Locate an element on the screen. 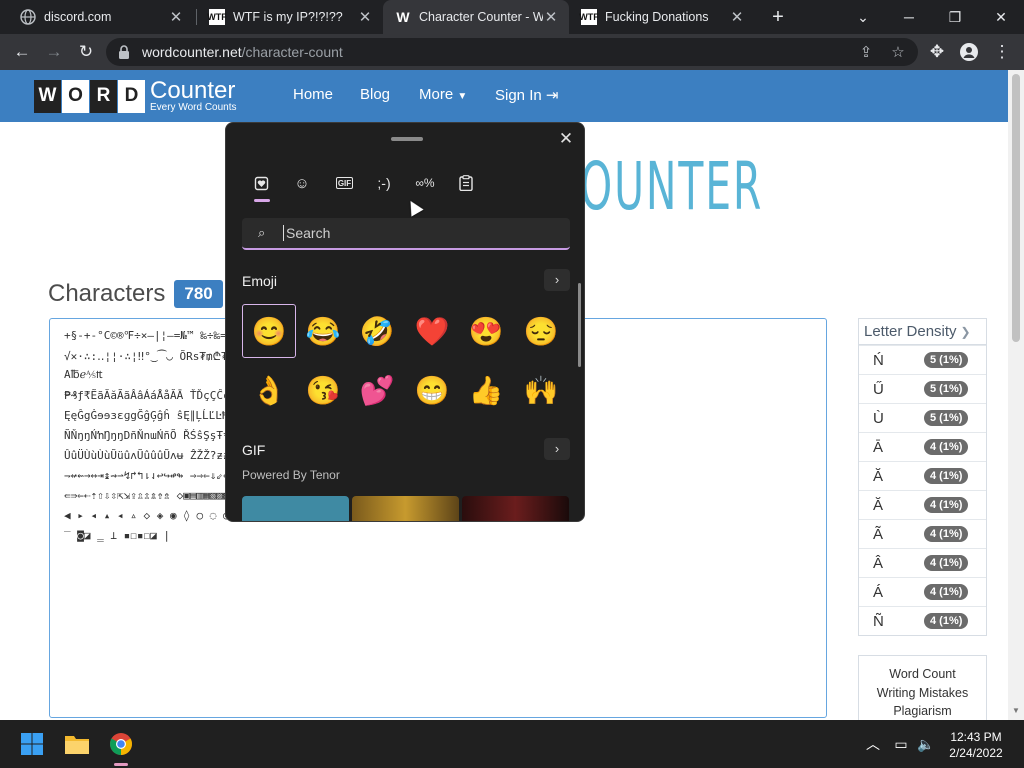 This screenshot has width=1024, height=768. logo-wordmark: Counter Every Word Counts is located at coordinates (193, 96).